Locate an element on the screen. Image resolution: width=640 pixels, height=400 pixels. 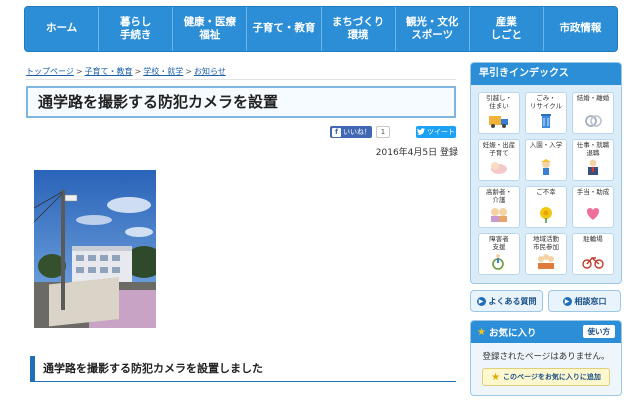
add-to-favorites-label: このページをお気に入りに追加 is located at coordinates (552, 377).